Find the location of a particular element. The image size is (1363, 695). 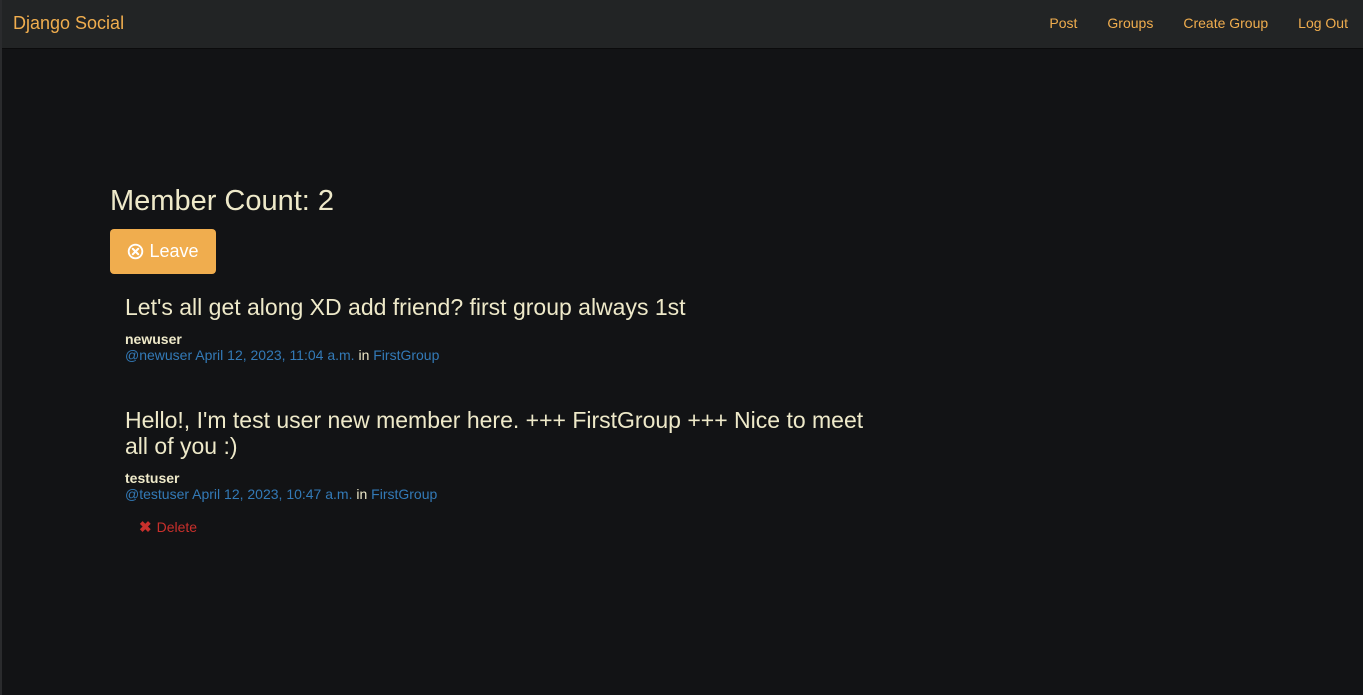

nav-groups-link: Groups is located at coordinates (1130, 23).